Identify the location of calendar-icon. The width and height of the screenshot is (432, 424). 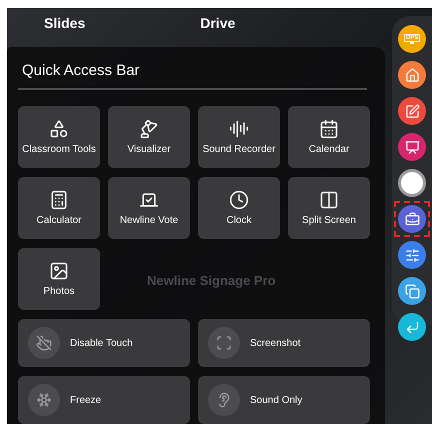
(329, 129).